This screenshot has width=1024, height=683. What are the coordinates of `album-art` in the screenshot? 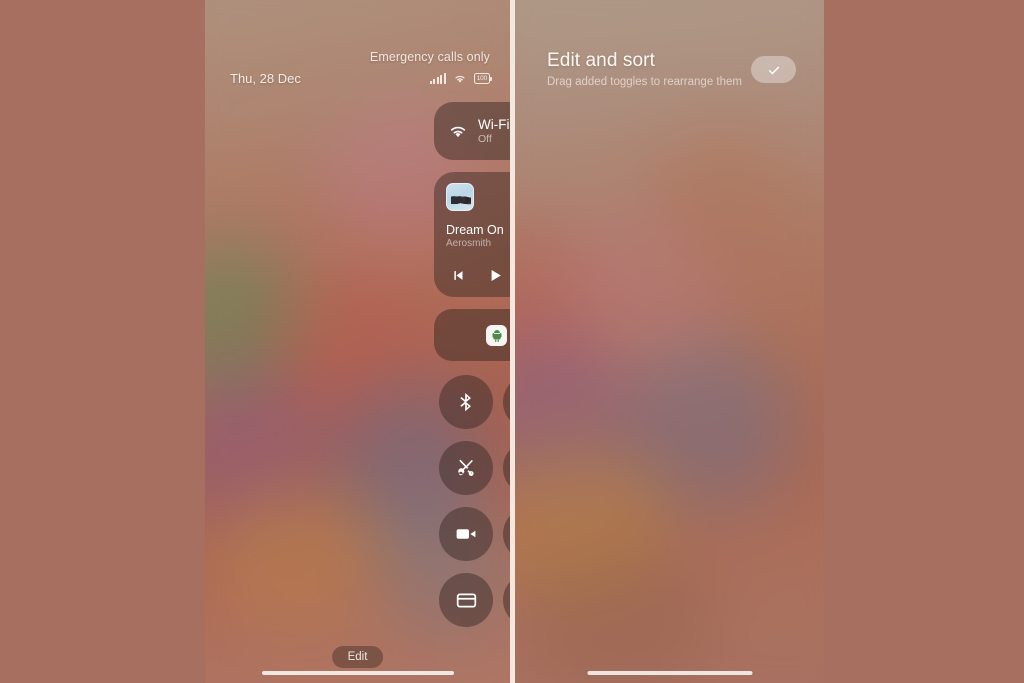 It's located at (460, 197).